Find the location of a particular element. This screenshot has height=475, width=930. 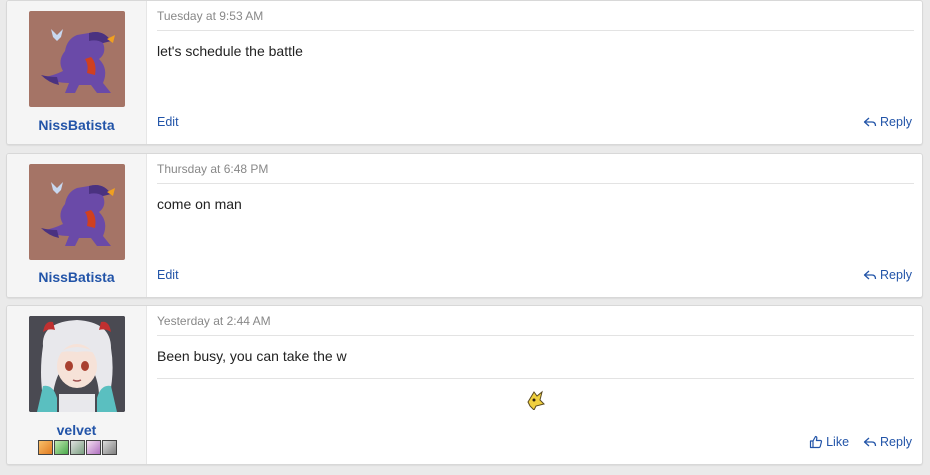

post-message: let's schedule the battle is located at coordinates (230, 51).